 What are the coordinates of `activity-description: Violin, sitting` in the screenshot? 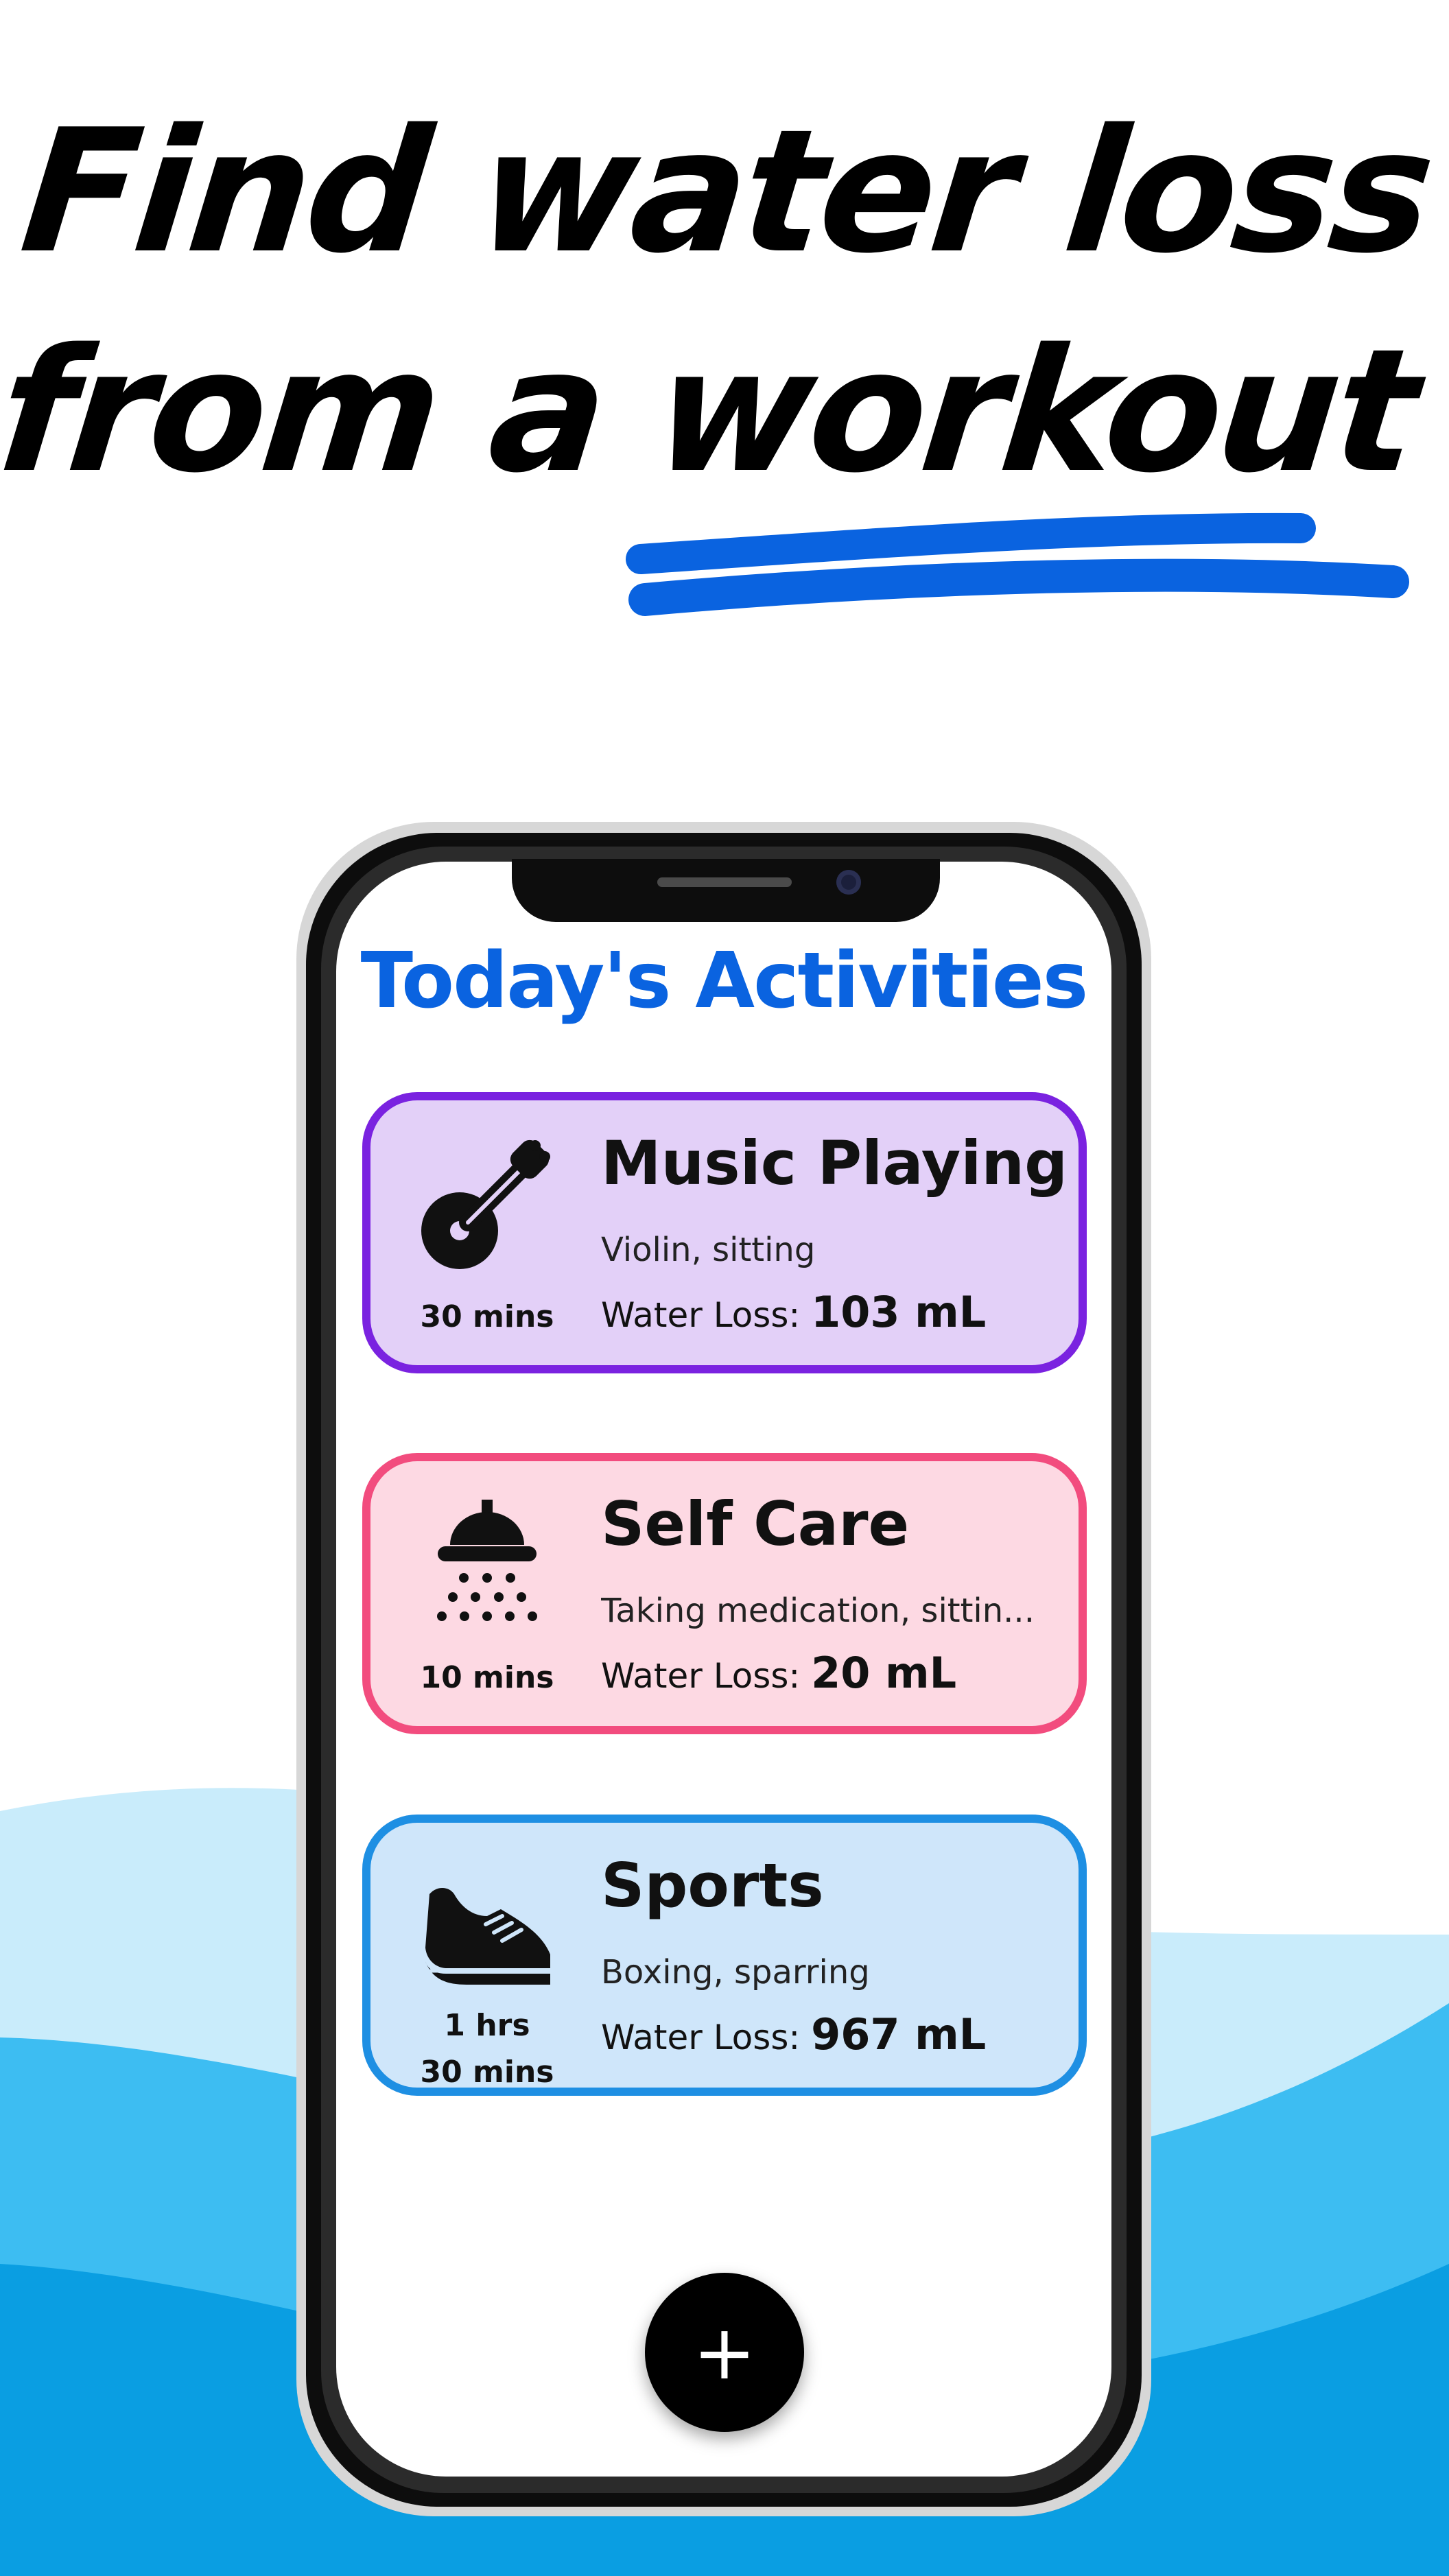 It's located at (708, 1250).